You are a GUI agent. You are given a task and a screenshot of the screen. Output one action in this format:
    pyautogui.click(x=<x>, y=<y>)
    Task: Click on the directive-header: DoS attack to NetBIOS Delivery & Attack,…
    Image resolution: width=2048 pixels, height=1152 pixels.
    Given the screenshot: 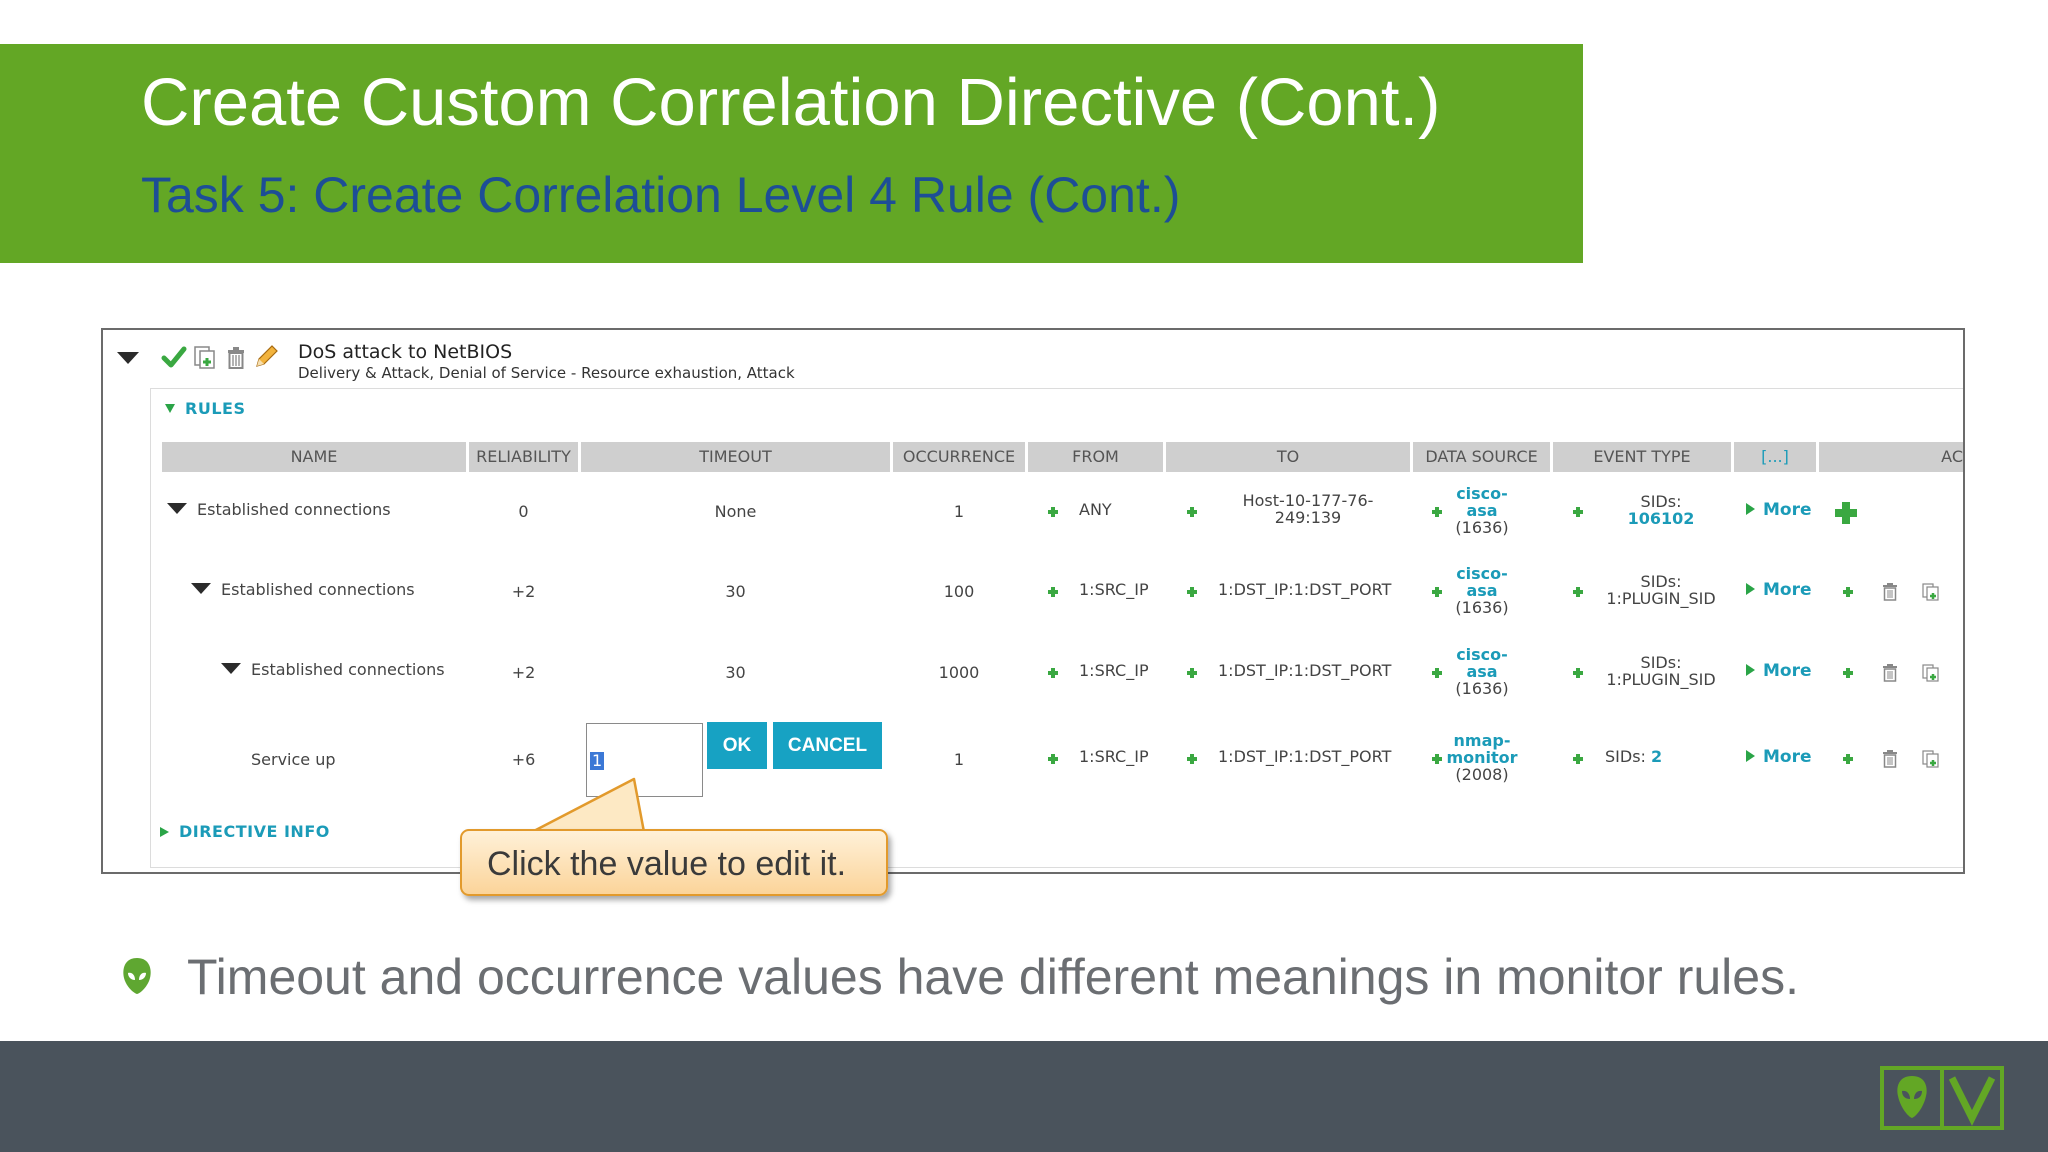 What is the action you would take?
    pyautogui.click(x=1033, y=360)
    